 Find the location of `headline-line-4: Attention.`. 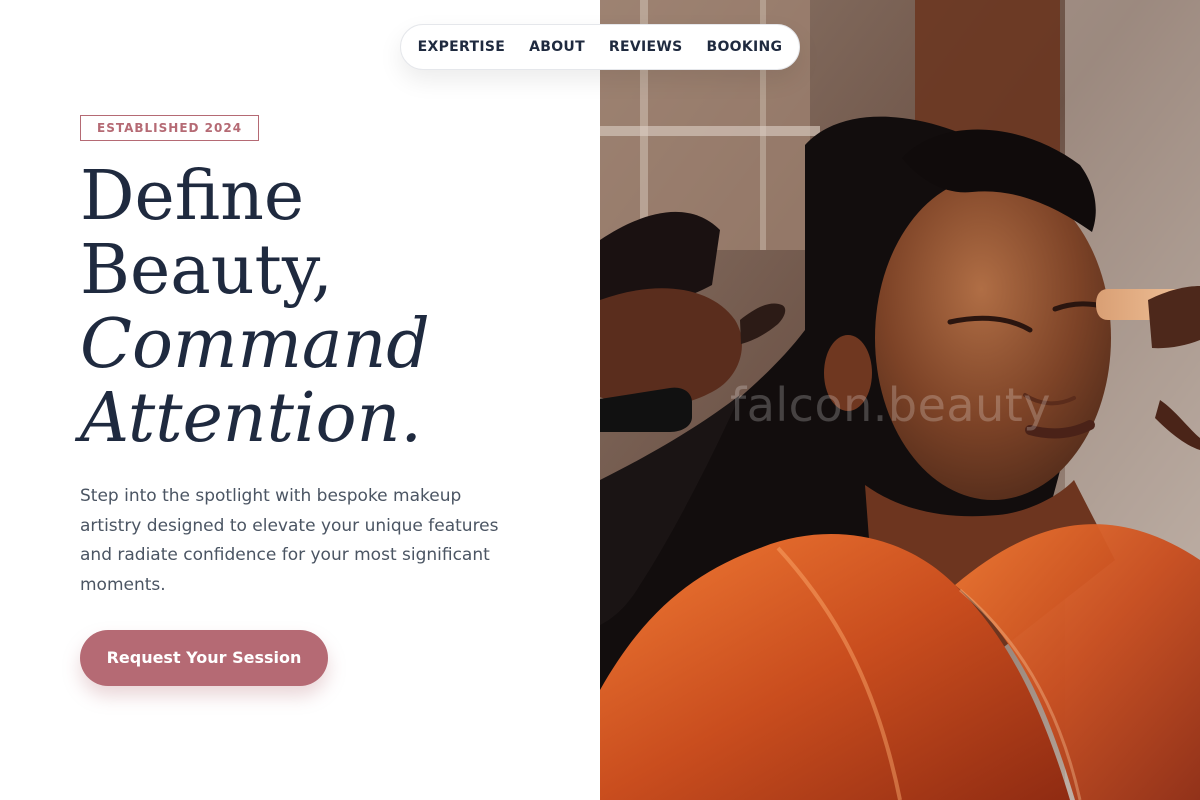

headline-line-4: Attention. is located at coordinates (251, 418).